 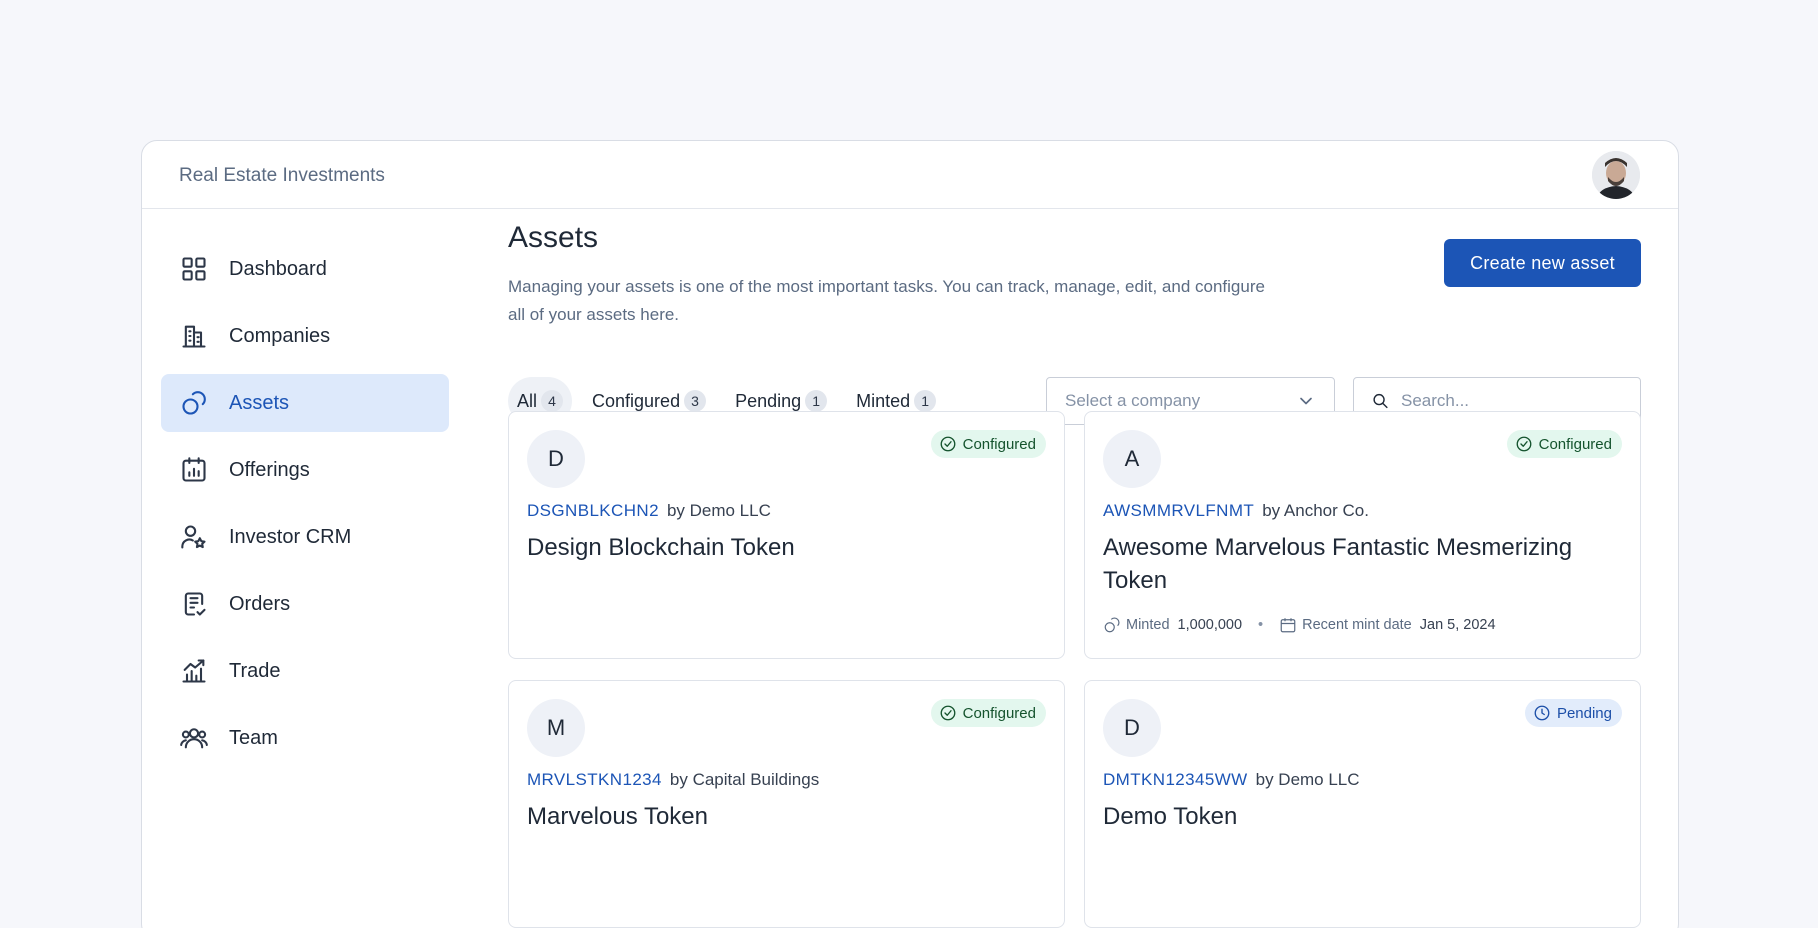 I want to click on minted-label: Minted, so click(x=1148, y=625).